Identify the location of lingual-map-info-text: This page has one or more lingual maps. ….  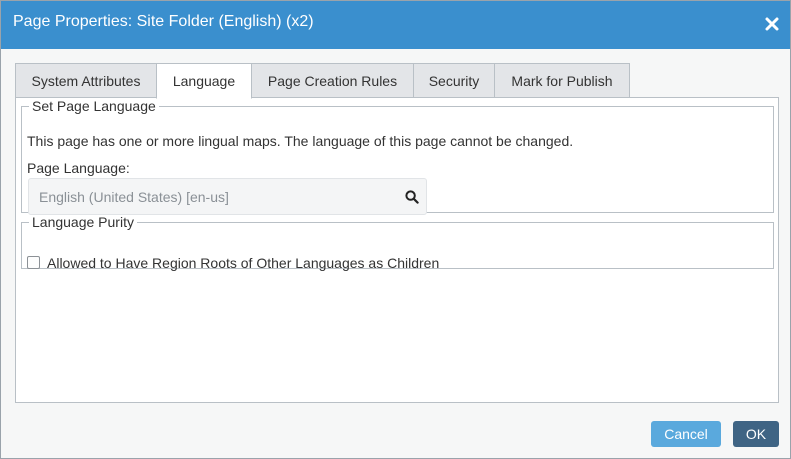
(300, 141).